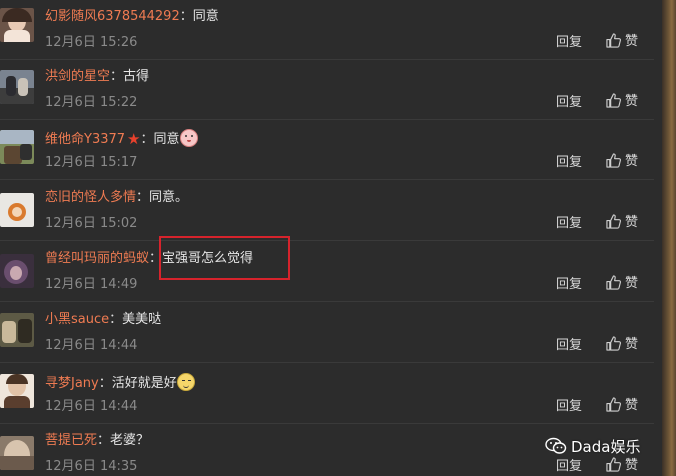 The width and height of the screenshot is (676, 476). I want to click on comment-text: 美美哒, so click(142, 319).